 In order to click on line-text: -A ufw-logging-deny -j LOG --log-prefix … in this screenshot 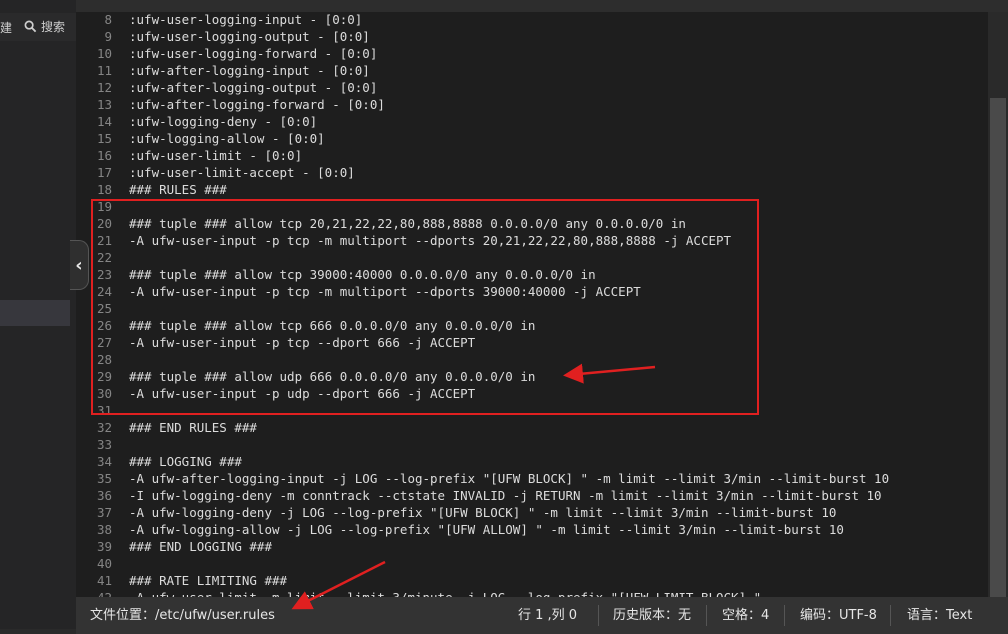, I will do `click(483, 512)`.